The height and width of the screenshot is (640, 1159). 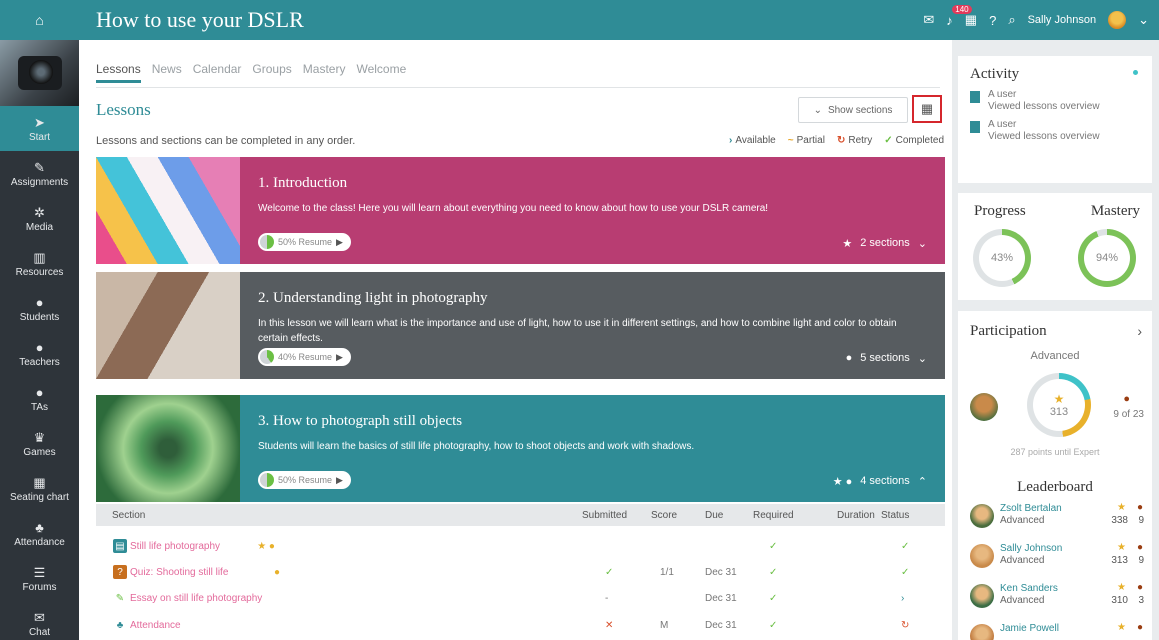 I want to click on section-name-link: Essay on still life photography, so click(x=196, y=598).